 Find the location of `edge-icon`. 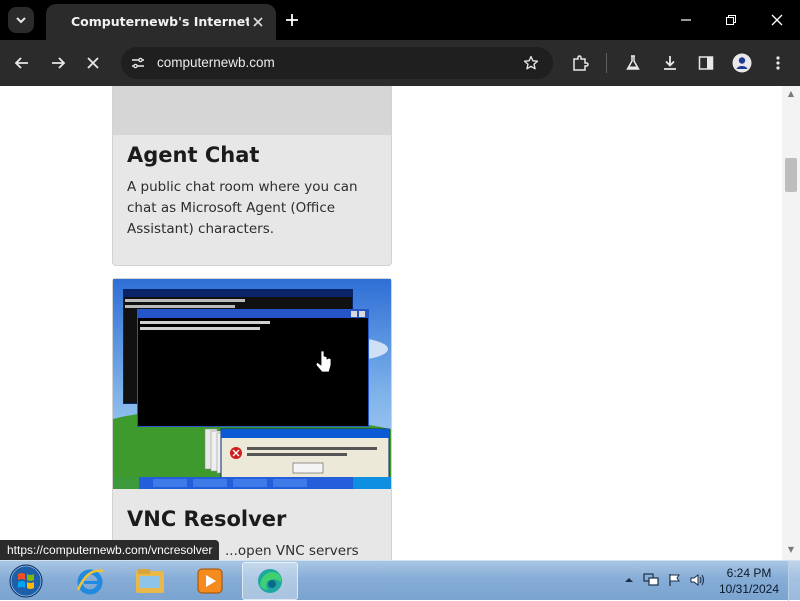

edge-icon is located at coordinates (270, 581).